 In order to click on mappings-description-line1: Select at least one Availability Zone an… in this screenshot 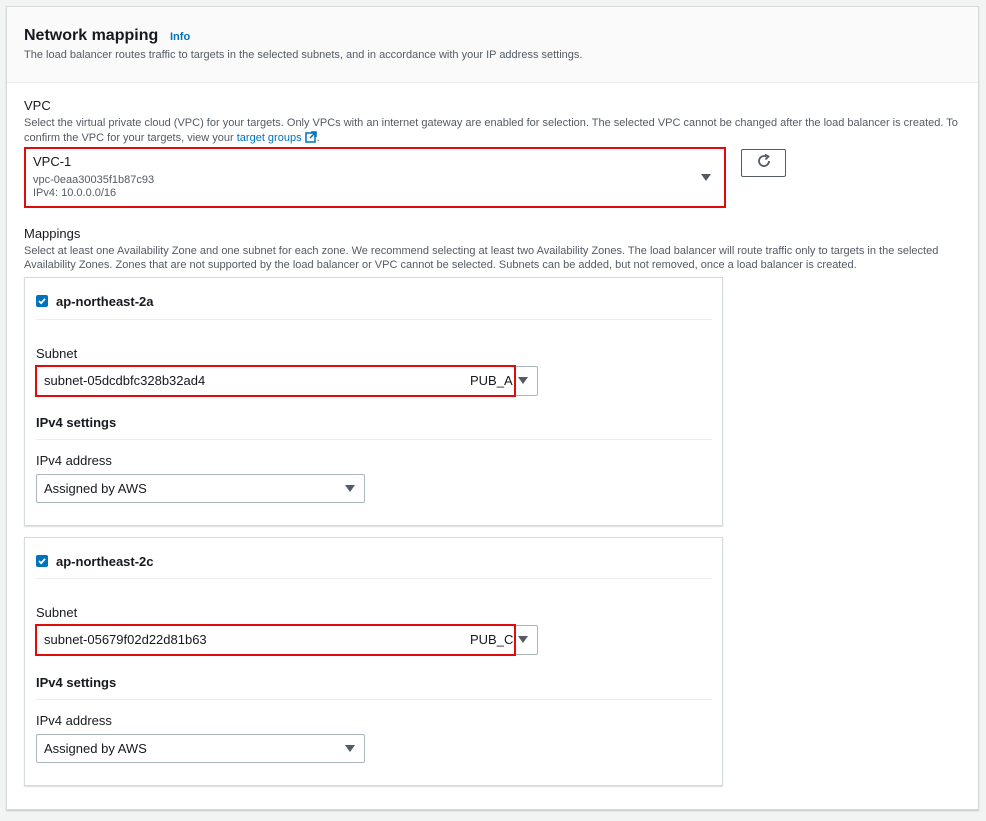, I will do `click(481, 251)`.